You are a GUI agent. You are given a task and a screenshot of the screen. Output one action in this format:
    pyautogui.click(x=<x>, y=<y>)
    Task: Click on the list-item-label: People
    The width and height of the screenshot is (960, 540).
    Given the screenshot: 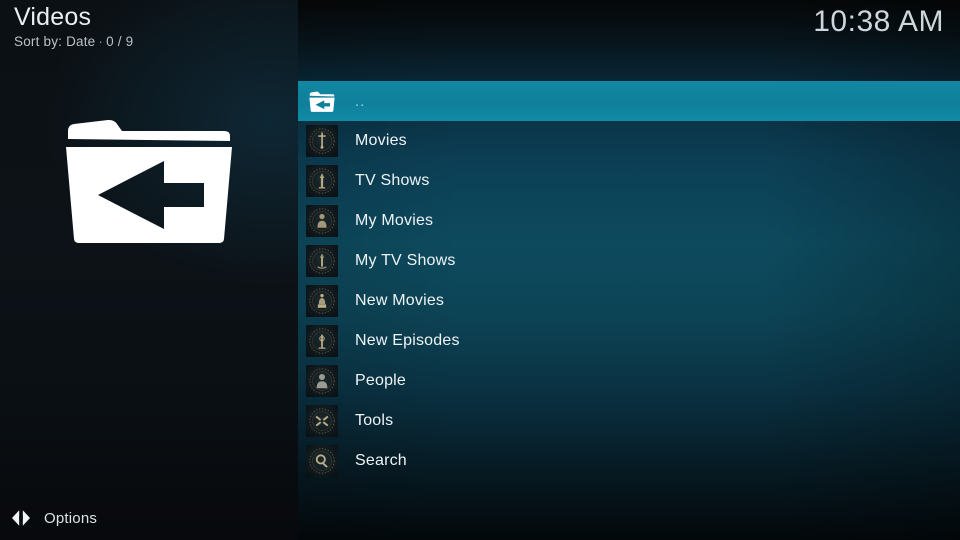 What is the action you would take?
    pyautogui.click(x=381, y=380)
    